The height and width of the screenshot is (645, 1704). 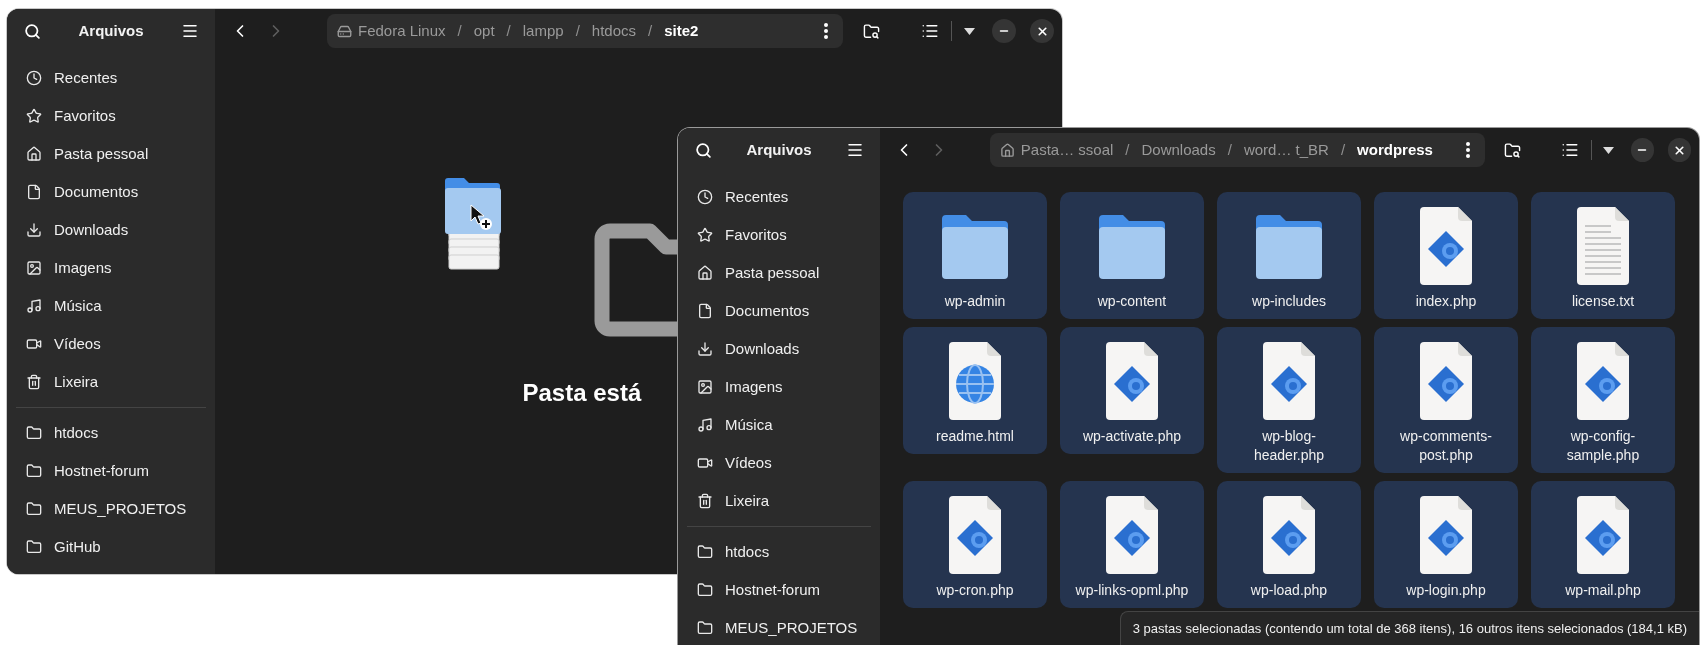 I want to click on file-name: wp-activate.php, so click(x=1132, y=436).